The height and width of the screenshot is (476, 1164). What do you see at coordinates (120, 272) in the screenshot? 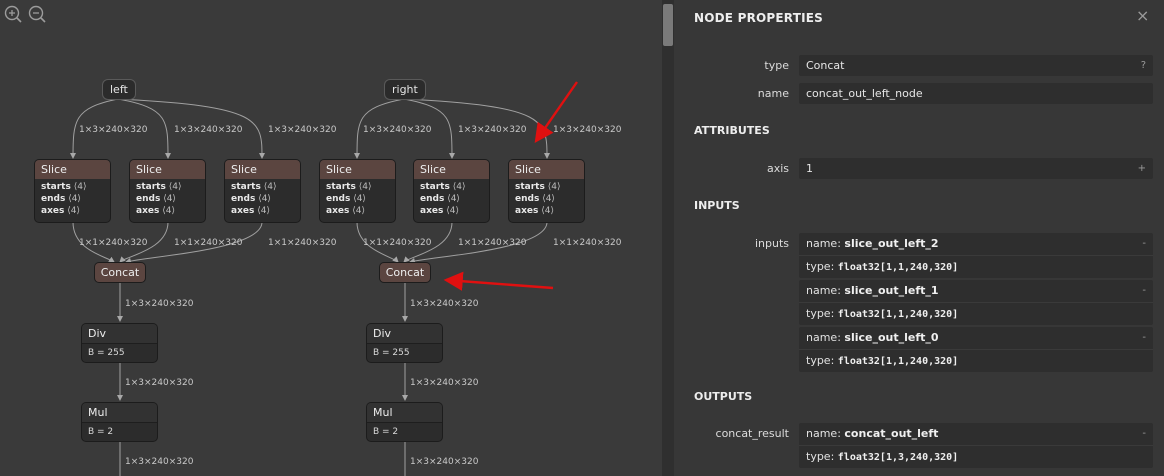
I see `concat-node-left: Concat` at bounding box center [120, 272].